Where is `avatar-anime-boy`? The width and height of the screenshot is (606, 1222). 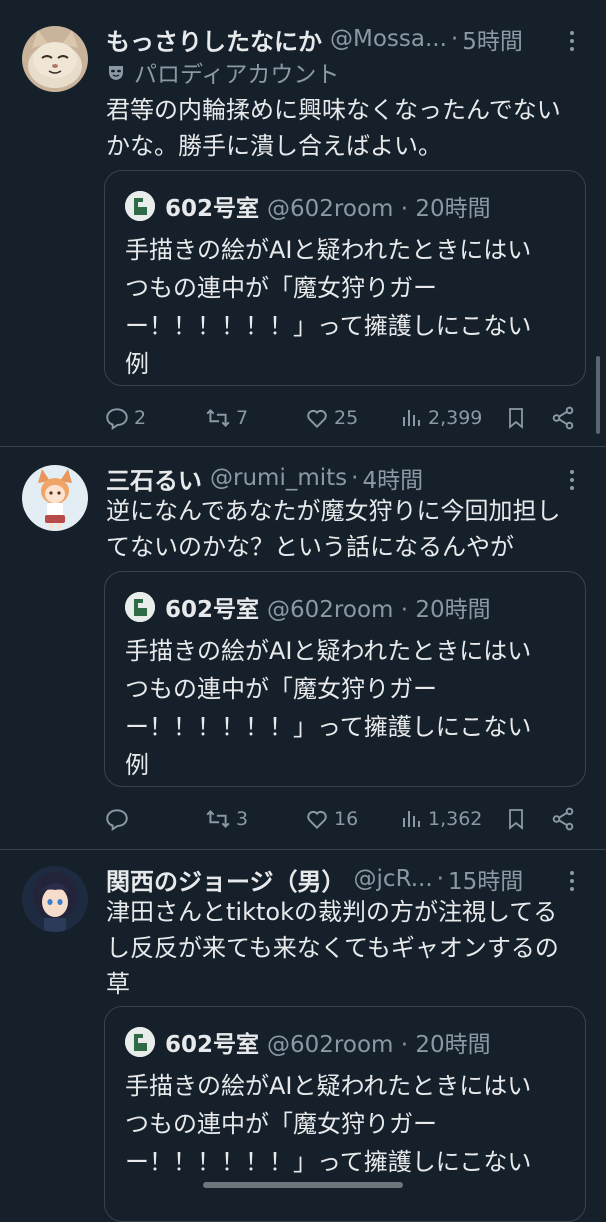 avatar-anime-boy is located at coordinates (55, 899).